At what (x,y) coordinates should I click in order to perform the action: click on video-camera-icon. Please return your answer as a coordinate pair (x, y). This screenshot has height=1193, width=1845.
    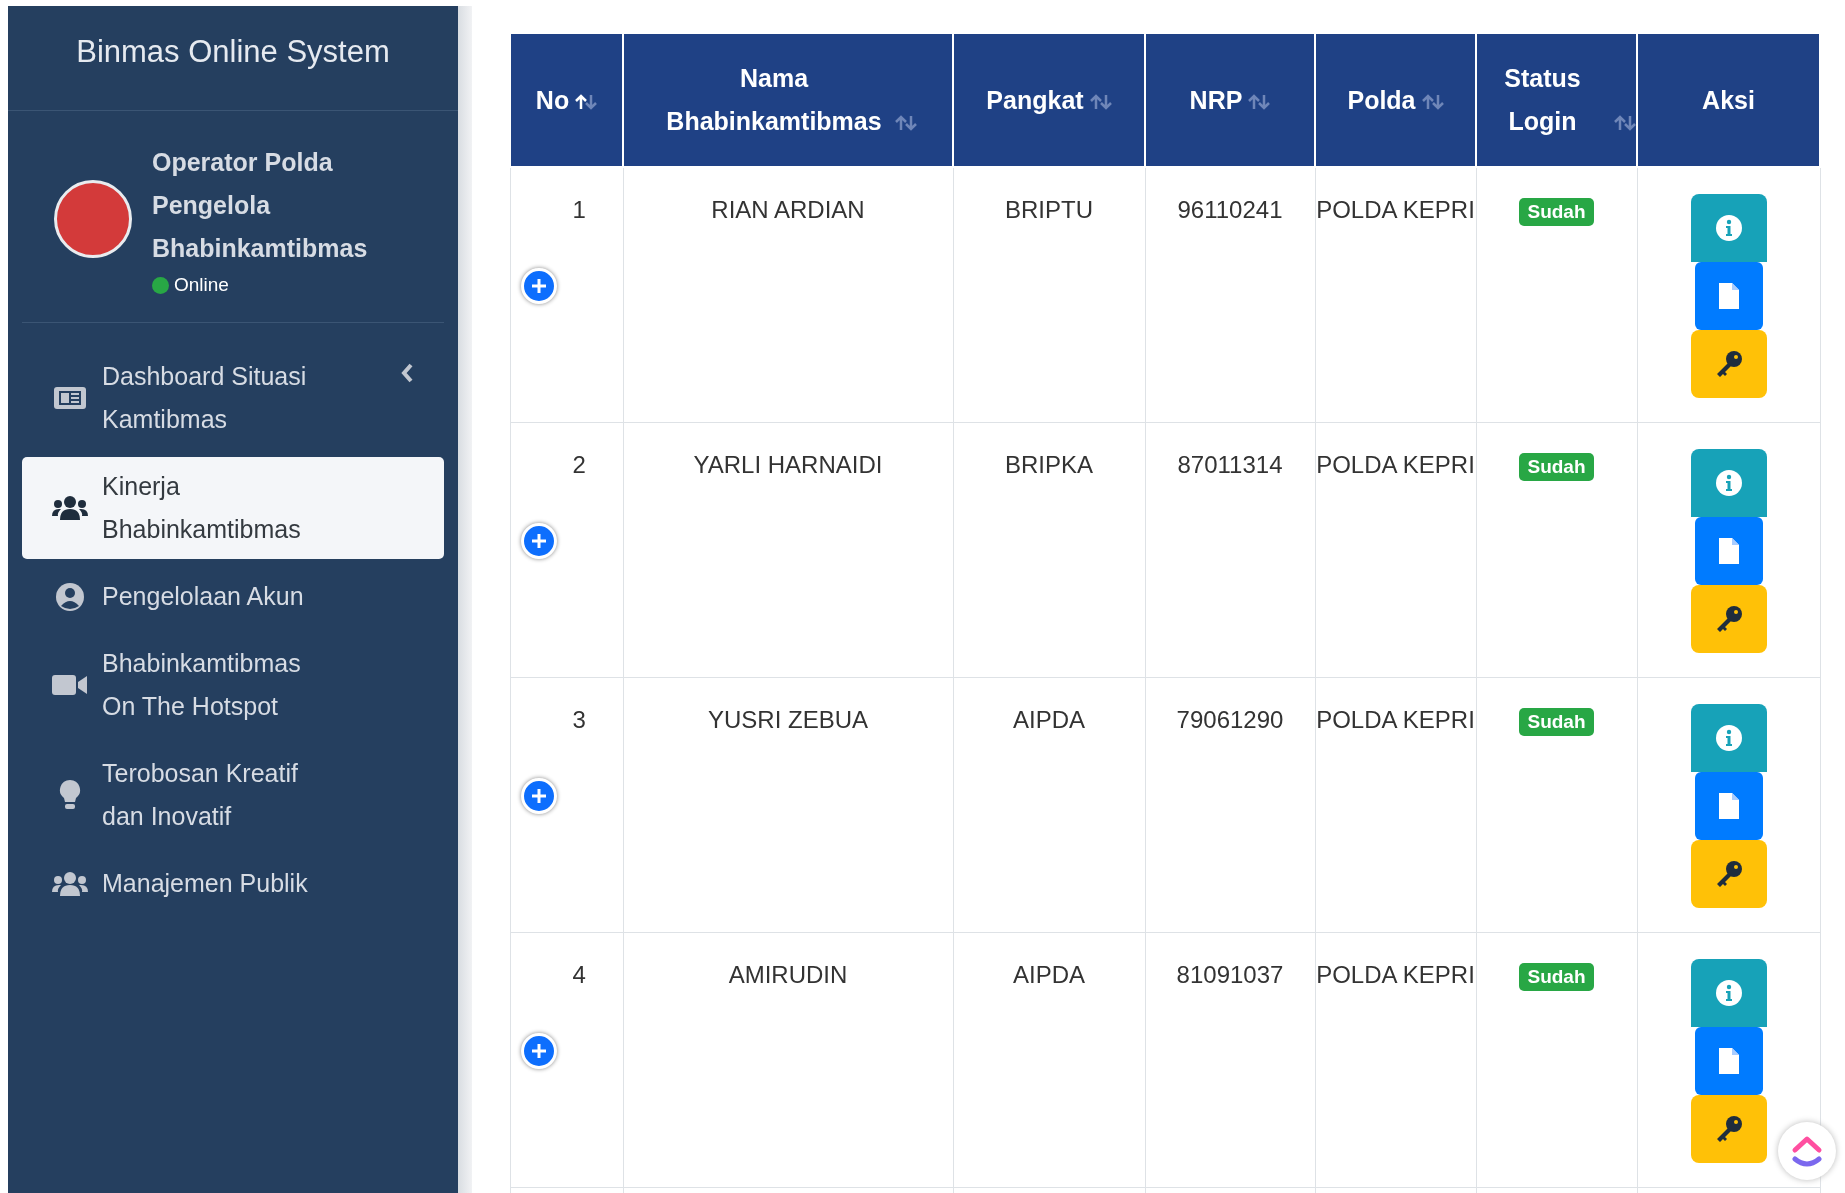
    Looking at the image, I should click on (70, 685).